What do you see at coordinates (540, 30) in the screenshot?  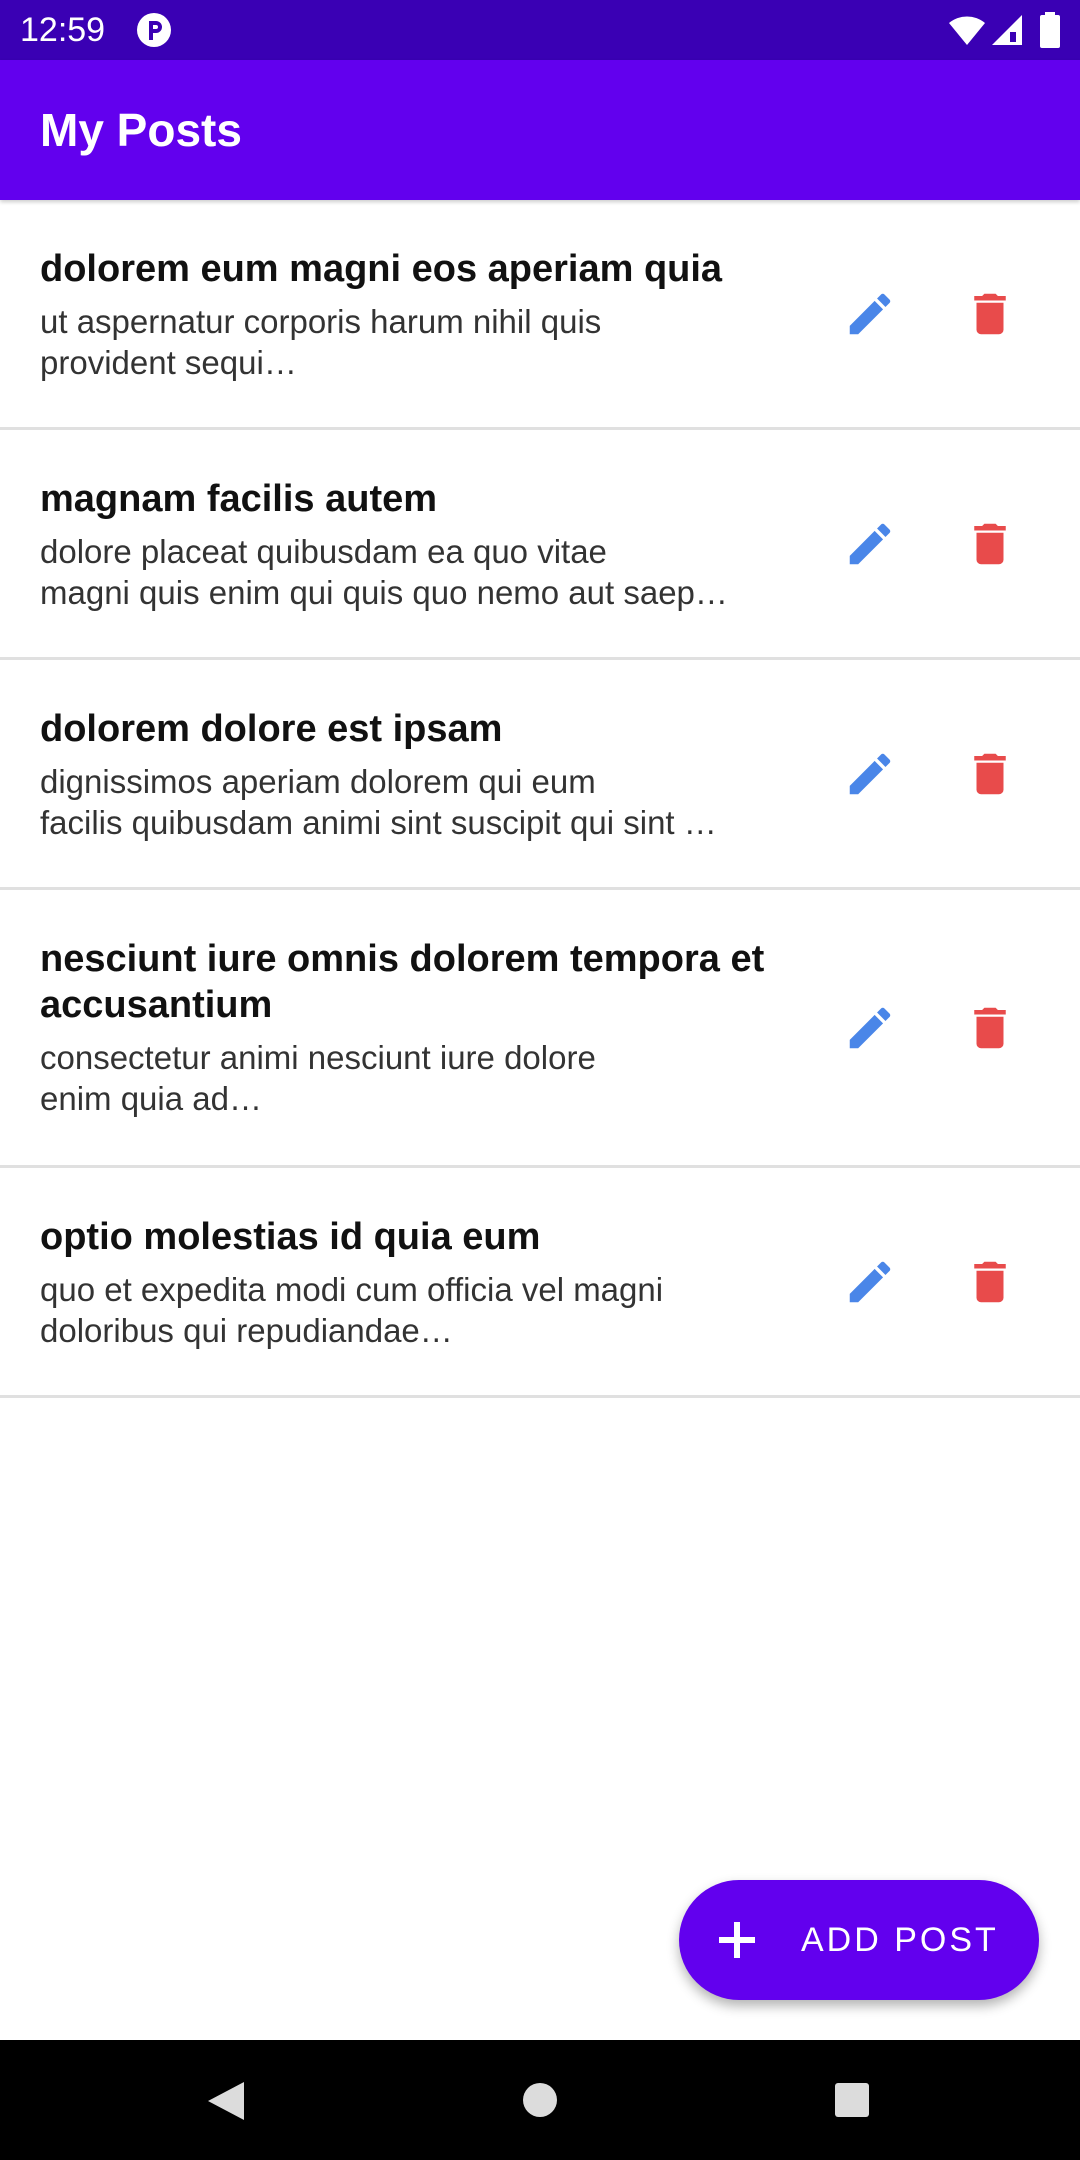 I see `status-bar: 12:59` at bounding box center [540, 30].